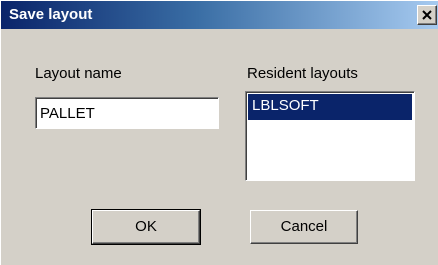 The width and height of the screenshot is (438, 265). I want to click on dialog-title: Save layout, so click(51, 14).